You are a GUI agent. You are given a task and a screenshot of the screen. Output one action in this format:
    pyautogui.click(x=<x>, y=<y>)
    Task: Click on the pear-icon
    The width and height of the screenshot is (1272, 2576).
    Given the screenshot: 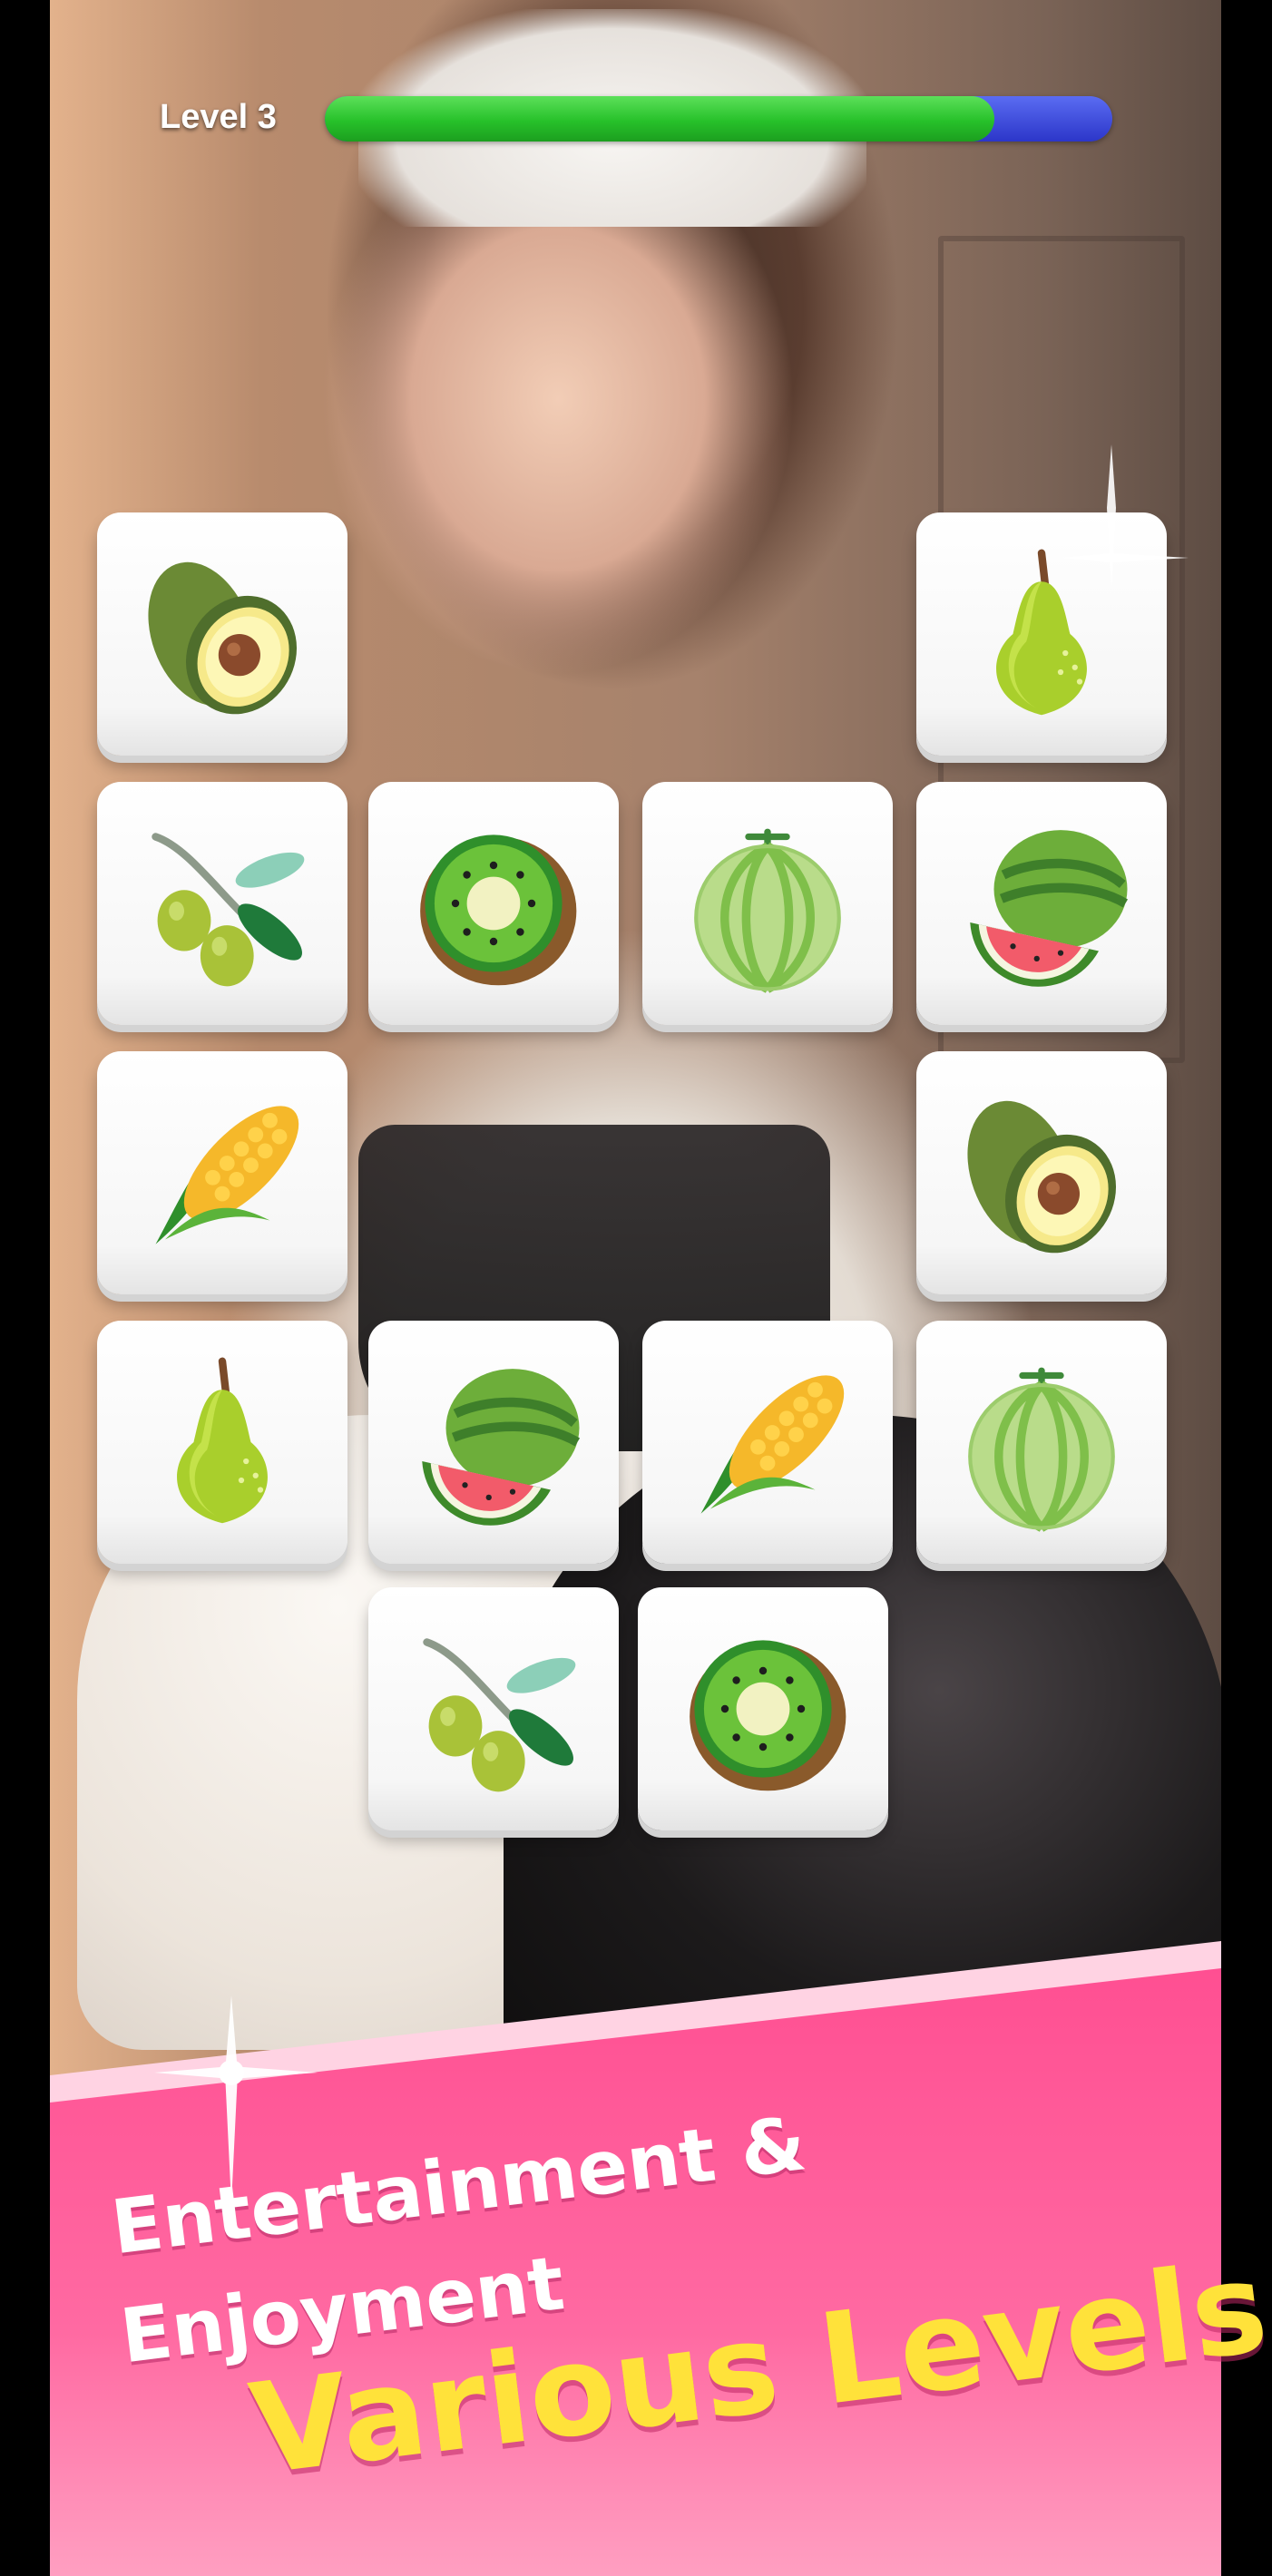 What is the action you would take?
    pyautogui.click(x=222, y=1440)
    